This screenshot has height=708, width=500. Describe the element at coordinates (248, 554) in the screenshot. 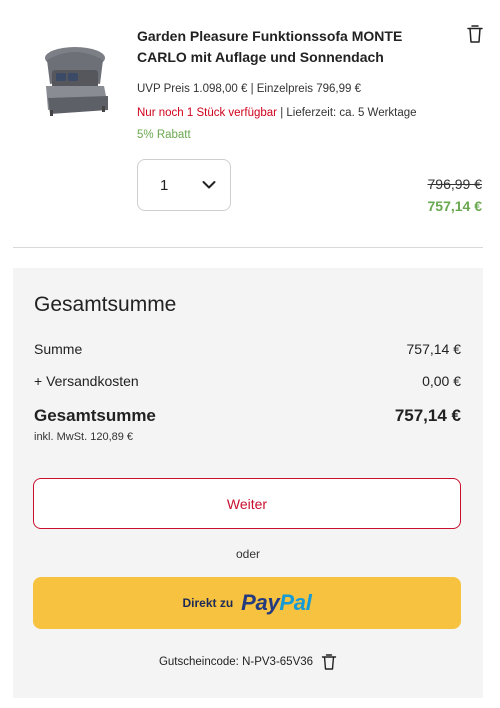

I see `or-separator: oder` at that location.